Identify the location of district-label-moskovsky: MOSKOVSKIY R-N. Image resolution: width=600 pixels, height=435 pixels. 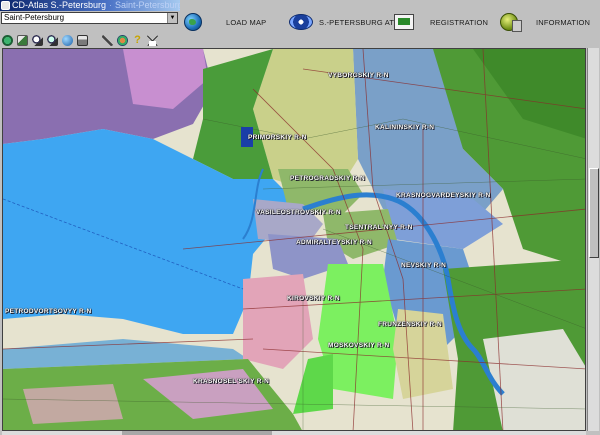
(359, 345).